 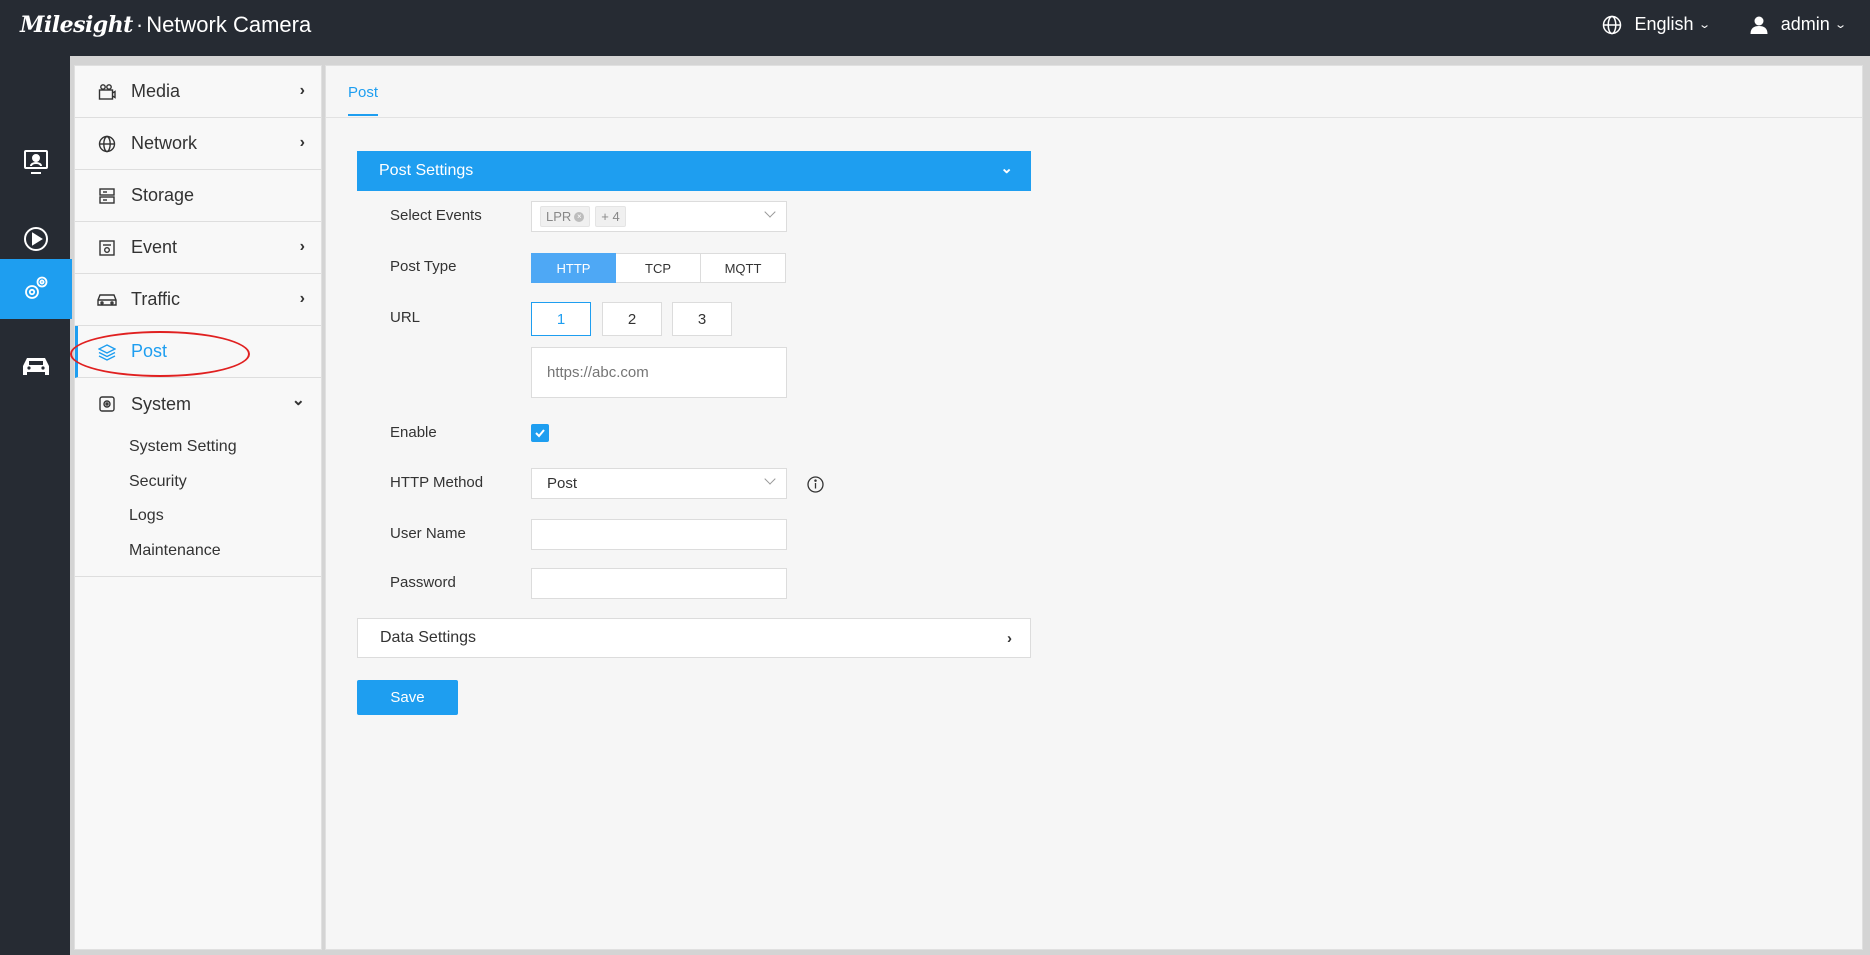 I want to click on car-icon, so click(x=107, y=300).